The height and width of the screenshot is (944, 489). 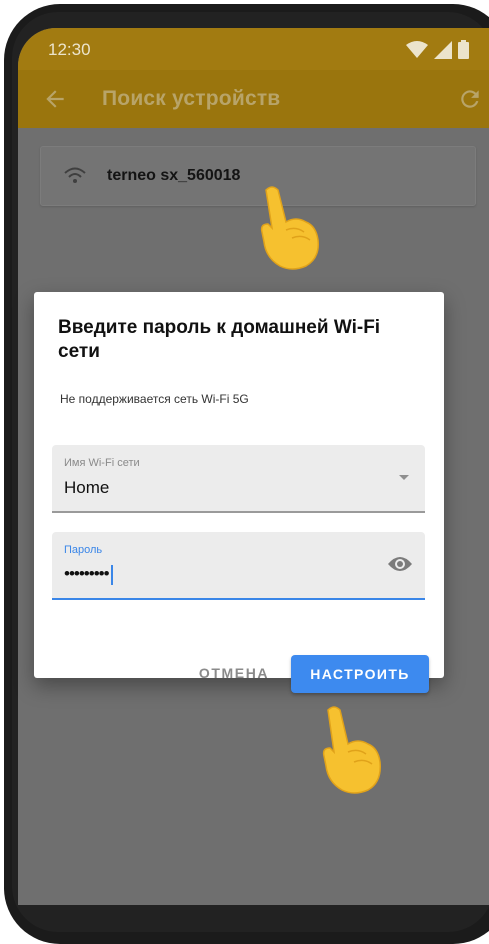 I want to click on wifi-name-dropdown: Имя Wi-Fi сети Home, so click(x=238, y=479).